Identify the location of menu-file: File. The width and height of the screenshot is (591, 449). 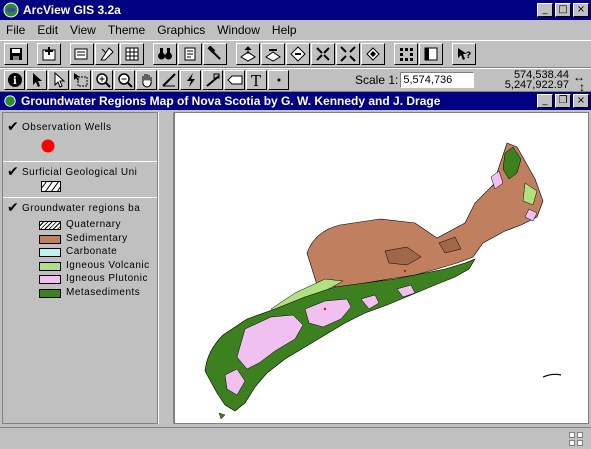
(15, 30).